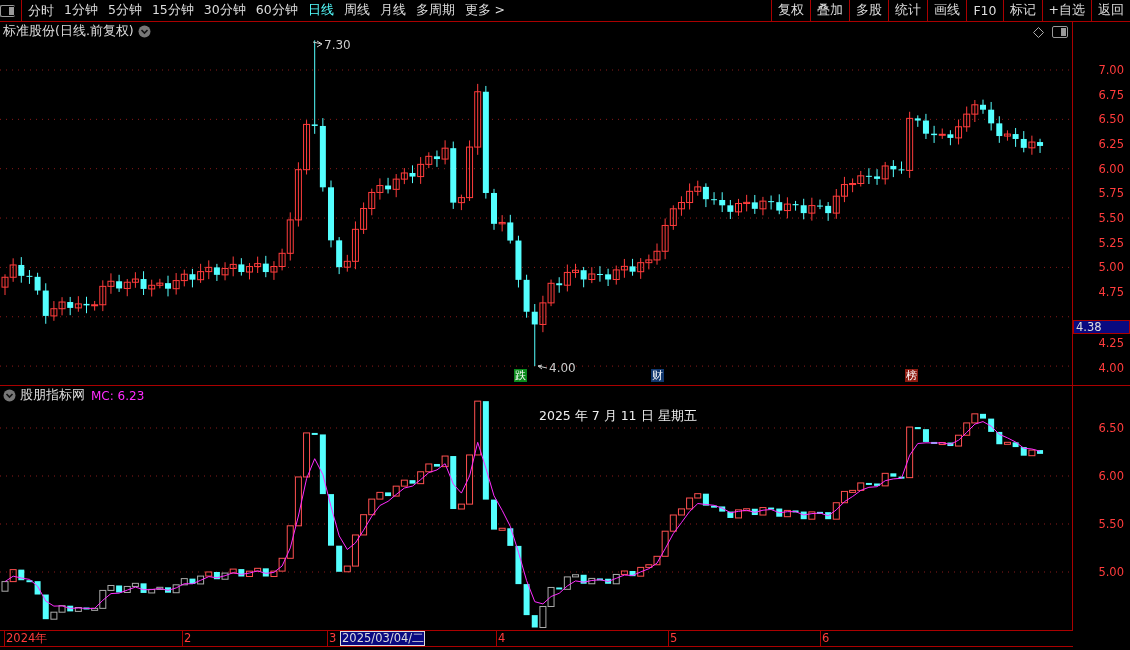 This screenshot has width=1130, height=650. What do you see at coordinates (68, 31) in the screenshot?
I see `chart-title: 标准股份(日线.前复权)` at bounding box center [68, 31].